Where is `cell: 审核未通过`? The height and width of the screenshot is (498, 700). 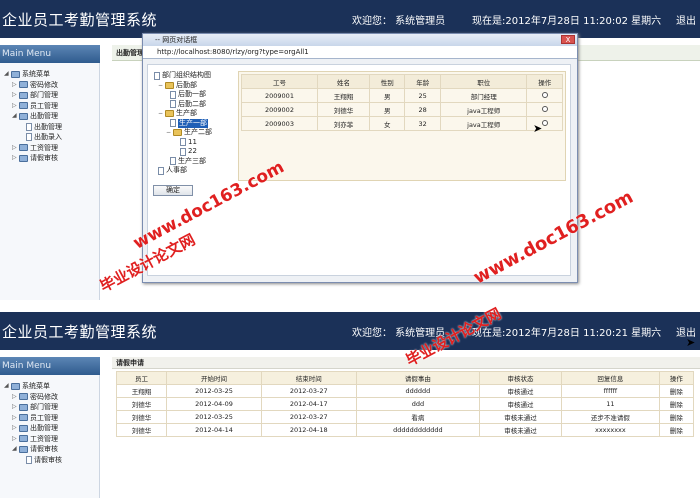 cell: 审核未通过 is located at coordinates (520, 430).